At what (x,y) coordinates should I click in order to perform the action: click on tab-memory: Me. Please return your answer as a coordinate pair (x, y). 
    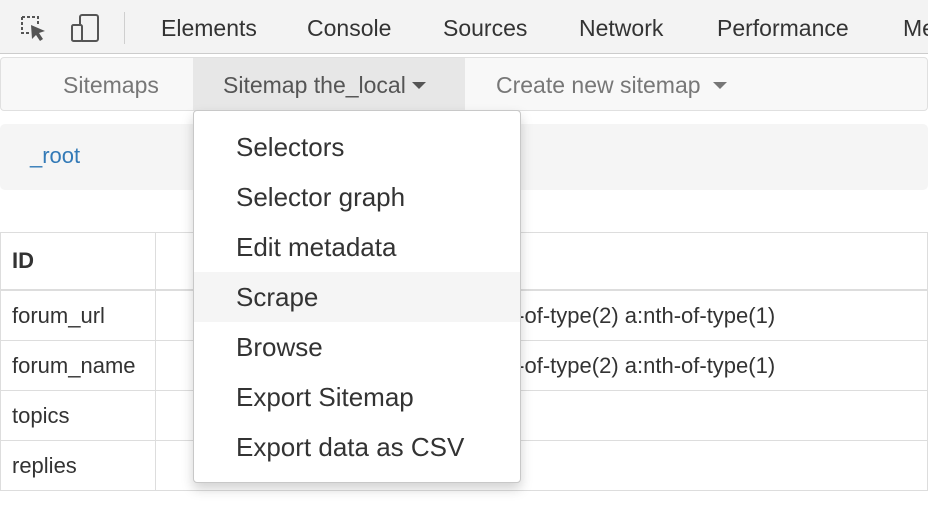
    Looking at the image, I should click on (915, 27).